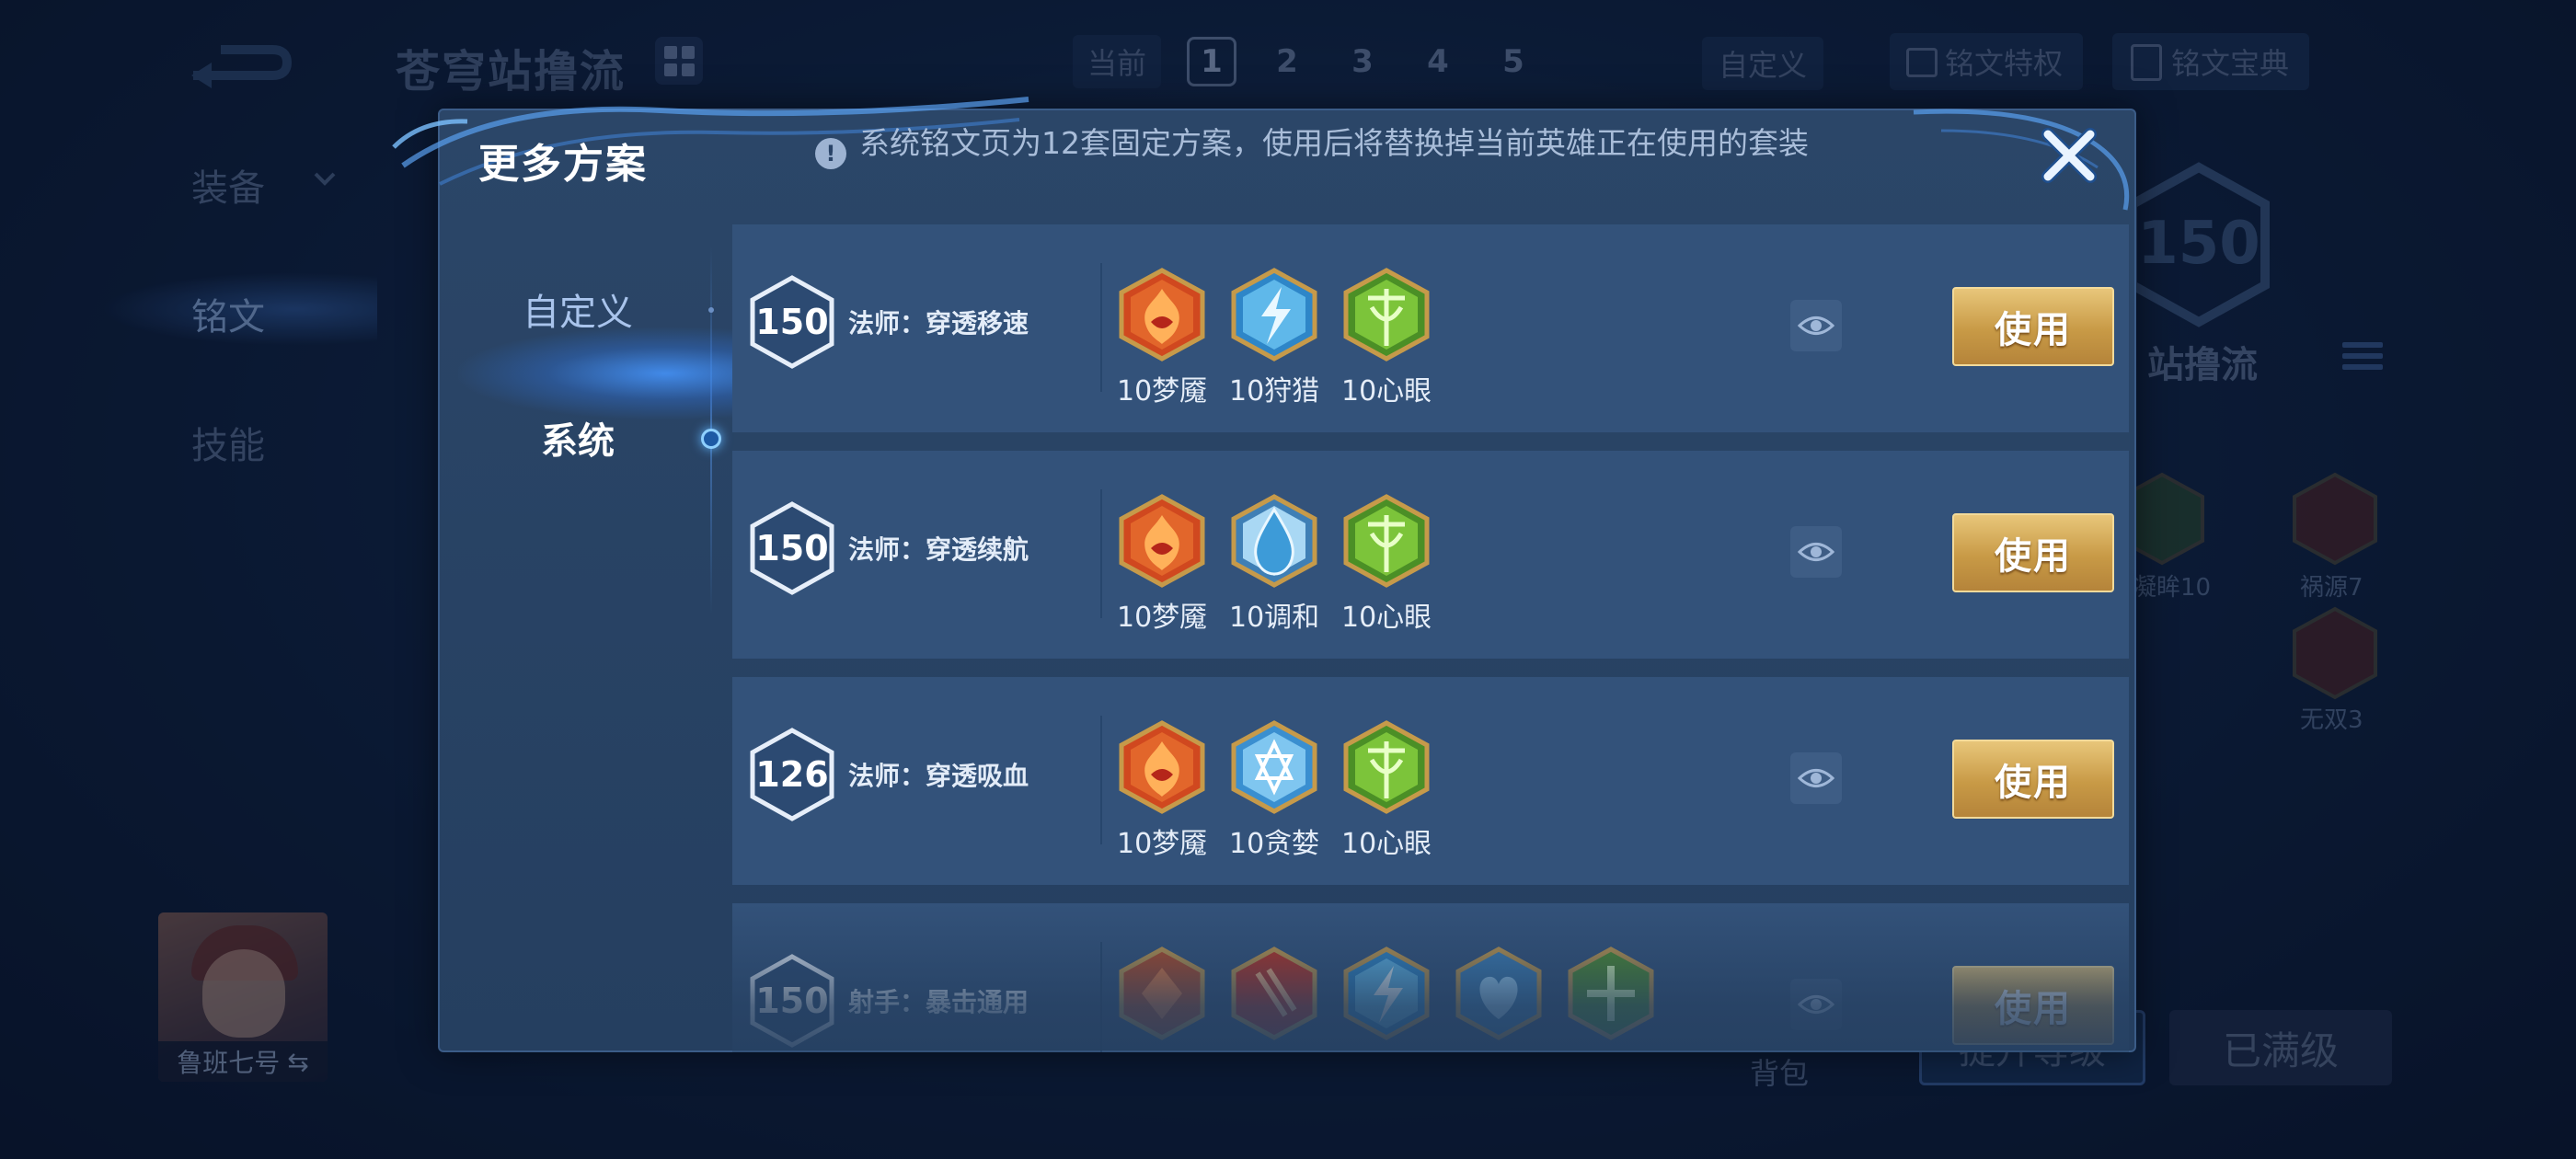 This screenshot has width=2576, height=1159. What do you see at coordinates (563, 164) in the screenshot?
I see `dialog-title: 更多方案` at bounding box center [563, 164].